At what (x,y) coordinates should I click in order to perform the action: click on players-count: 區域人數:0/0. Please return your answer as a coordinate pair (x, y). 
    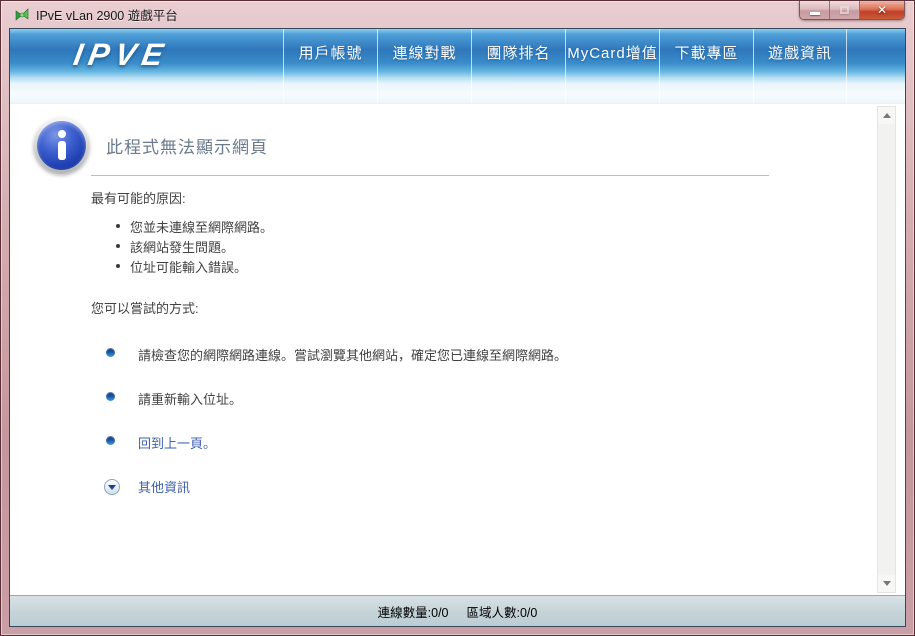
    Looking at the image, I should click on (502, 612).